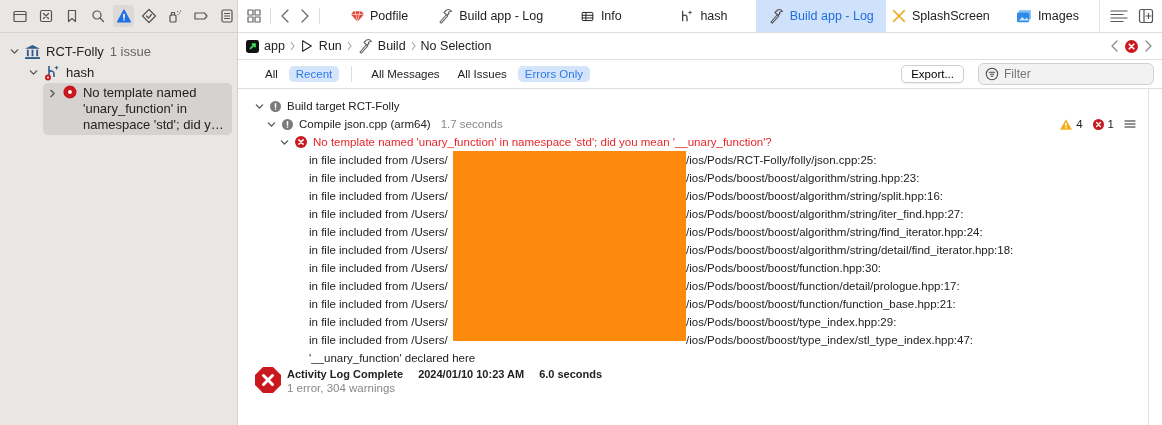  Describe the element at coordinates (271, 74) in the screenshot. I see `scope-filter: All` at that location.